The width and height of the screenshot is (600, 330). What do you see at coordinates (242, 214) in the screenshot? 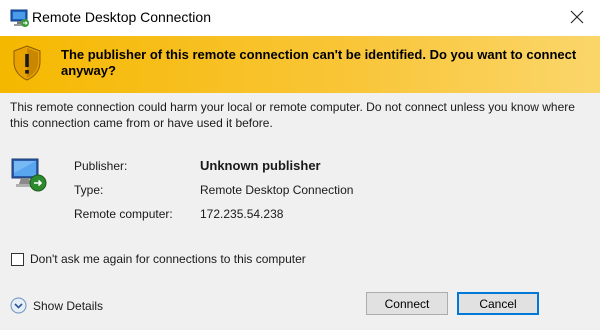
I see `remote-computer-value: 172.235.54.238` at bounding box center [242, 214].